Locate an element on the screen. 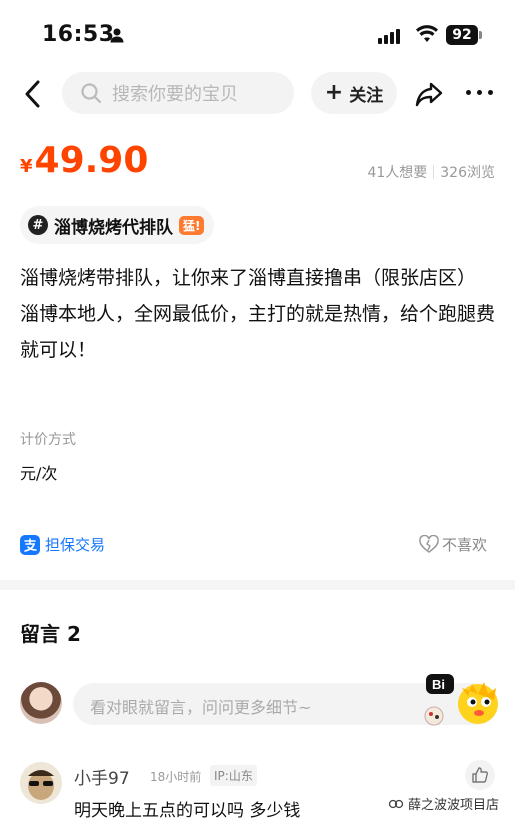 The image size is (515, 824). guarantee-label: 担保交易 is located at coordinates (75, 545).